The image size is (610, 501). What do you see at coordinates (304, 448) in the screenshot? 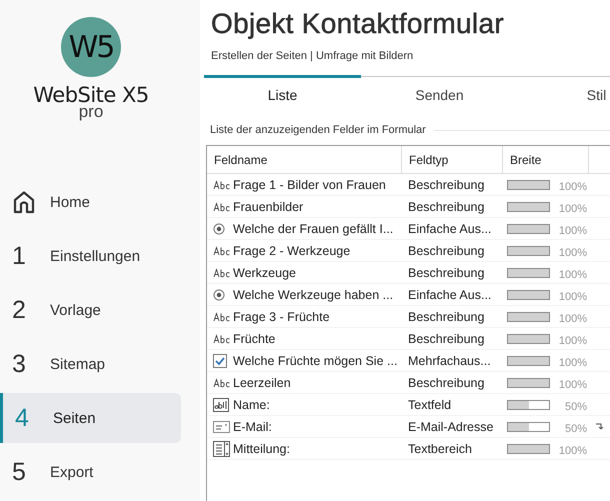
I see `table-cell: Mitteilung:` at bounding box center [304, 448].